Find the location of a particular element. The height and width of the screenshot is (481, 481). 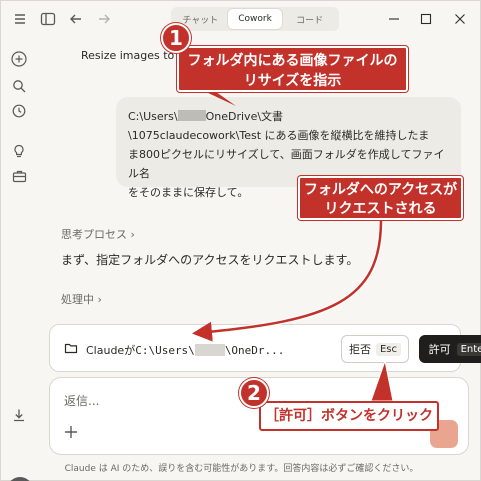

download-icon is located at coordinates (19, 415).